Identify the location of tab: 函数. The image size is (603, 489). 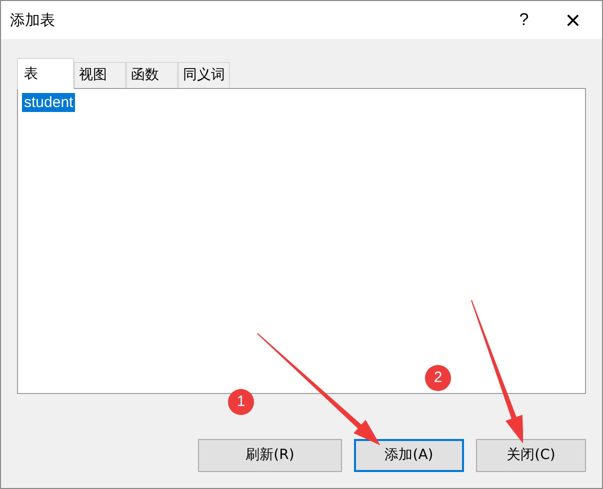
(152, 75).